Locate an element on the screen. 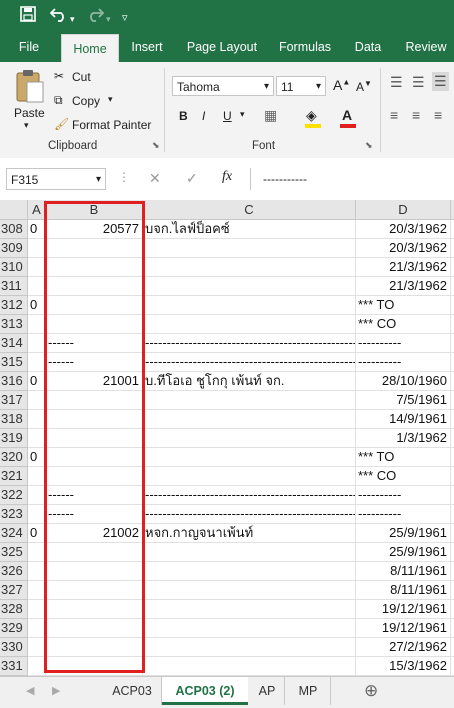 Image resolution: width=454 pixels, height=708 pixels. name-box: F315 ▾ is located at coordinates (56, 179).